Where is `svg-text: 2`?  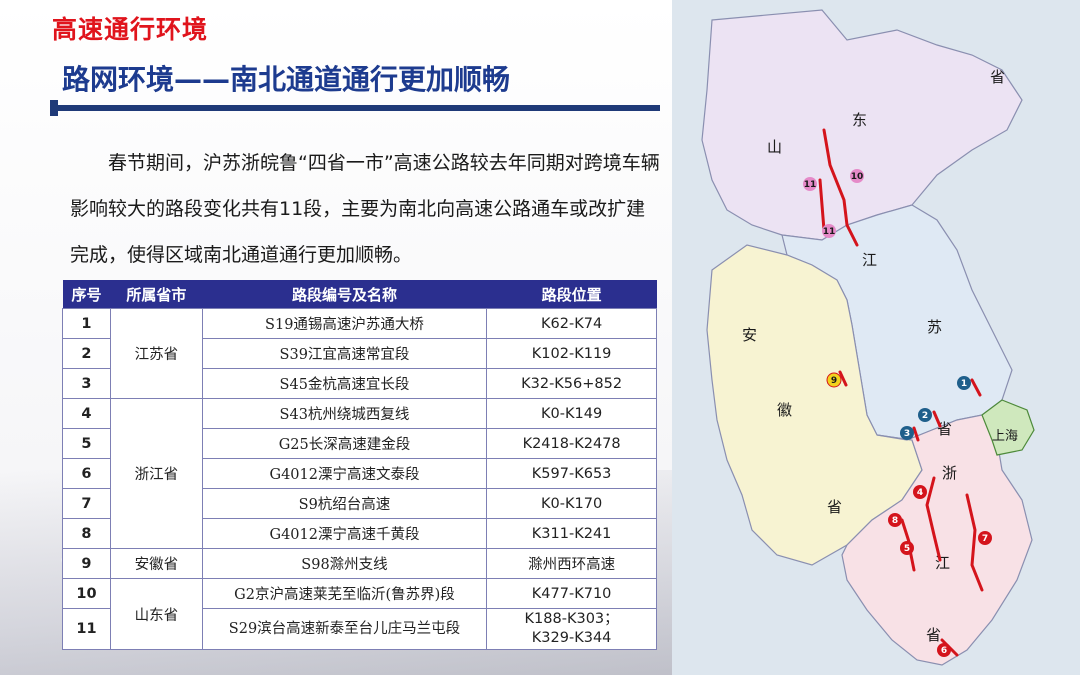
svg-text: 2 is located at coordinates (925, 416).